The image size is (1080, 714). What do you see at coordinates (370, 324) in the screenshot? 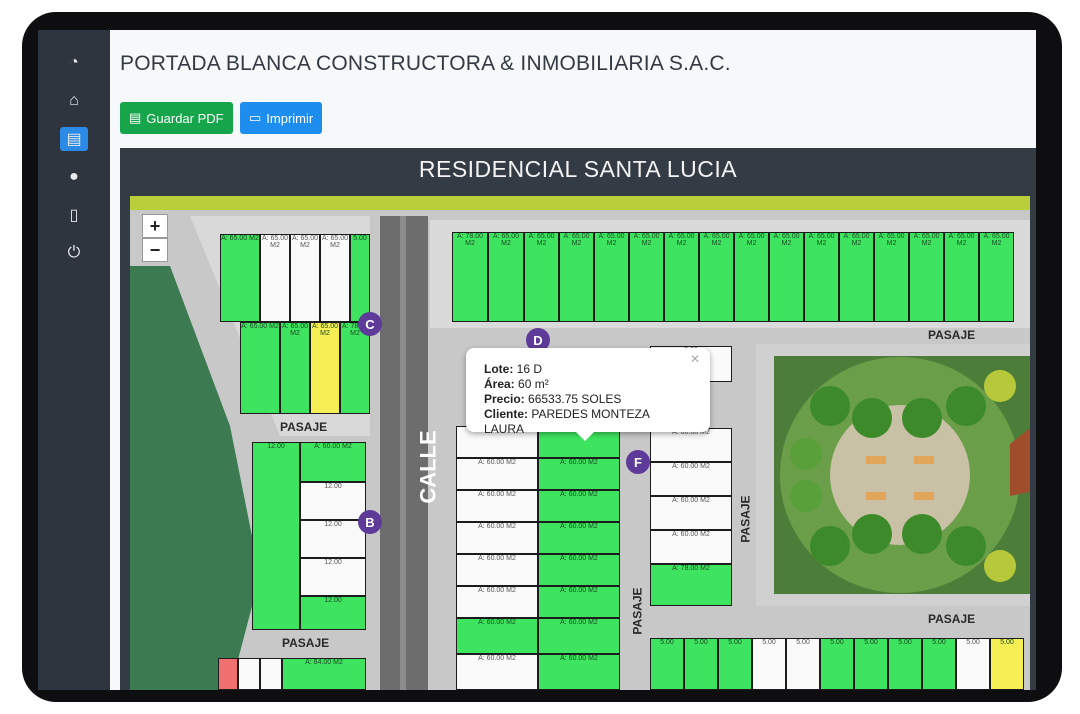
I see `marker-c: C` at bounding box center [370, 324].